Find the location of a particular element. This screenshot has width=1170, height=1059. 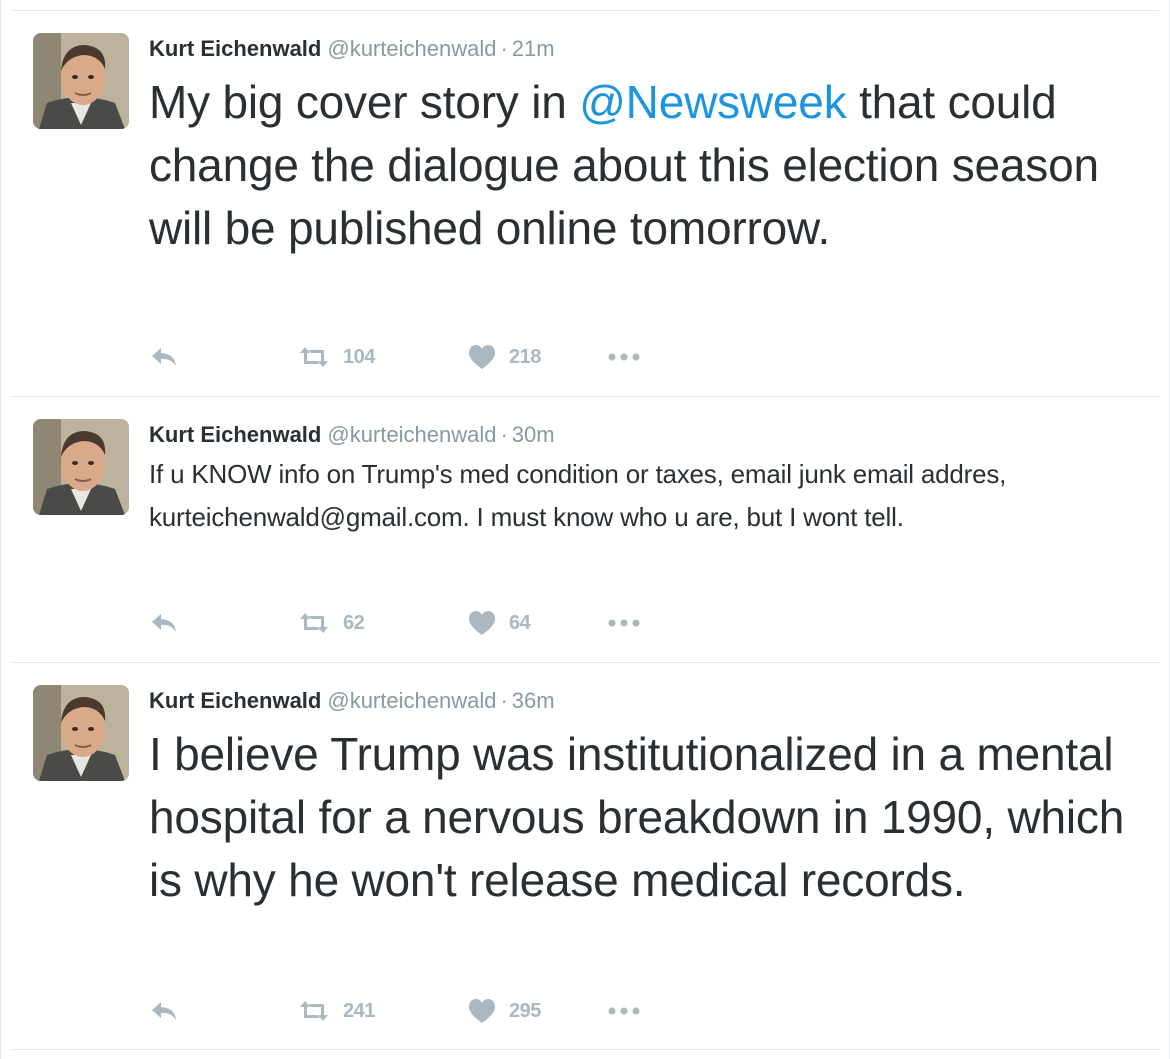

like-button: 64 is located at coordinates (537, 623).